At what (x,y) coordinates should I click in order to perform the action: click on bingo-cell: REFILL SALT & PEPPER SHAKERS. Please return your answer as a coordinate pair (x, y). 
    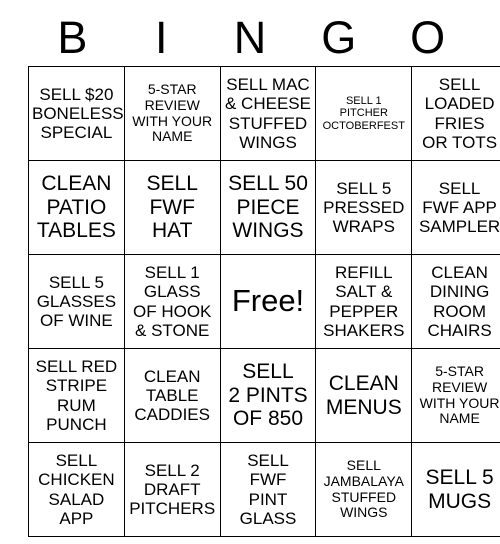
    Looking at the image, I should click on (364, 301).